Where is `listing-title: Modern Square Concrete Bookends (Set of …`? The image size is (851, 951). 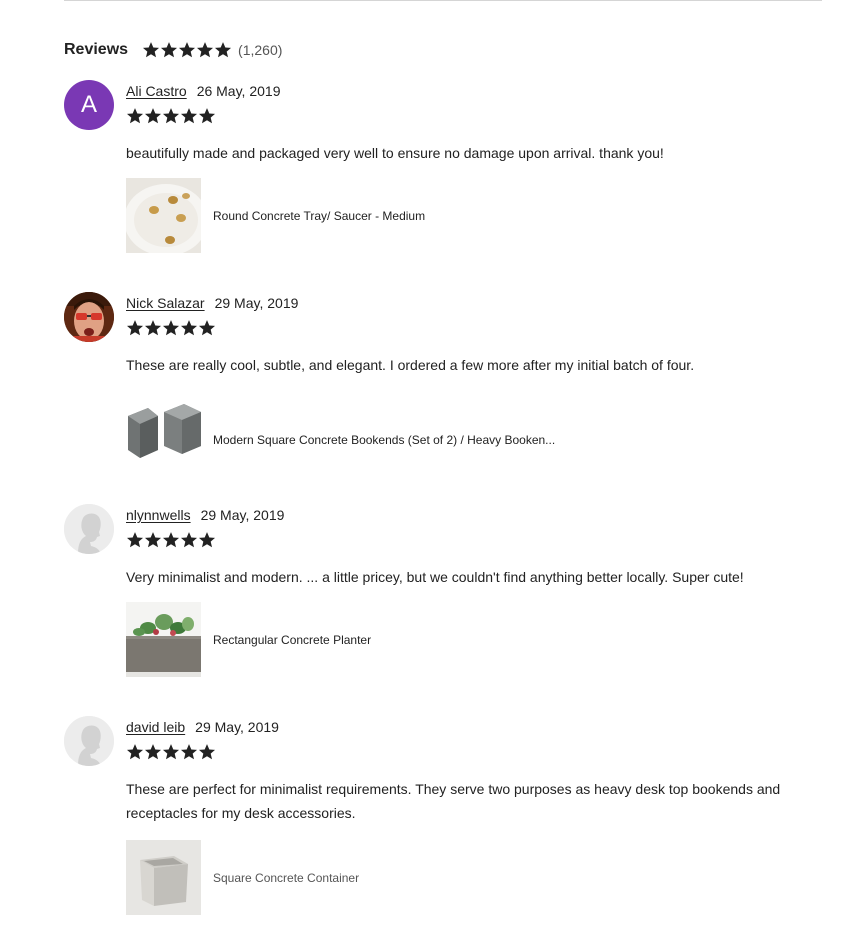 listing-title: Modern Square Concrete Bookends (Set of … is located at coordinates (384, 440).